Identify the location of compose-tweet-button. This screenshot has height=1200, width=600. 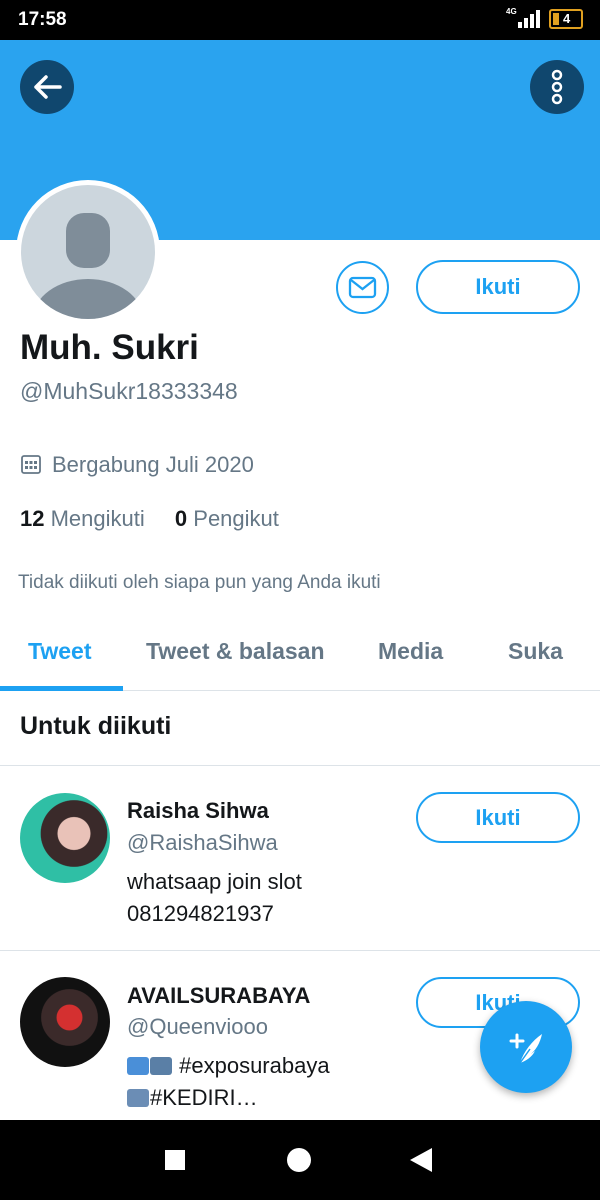
(526, 1047).